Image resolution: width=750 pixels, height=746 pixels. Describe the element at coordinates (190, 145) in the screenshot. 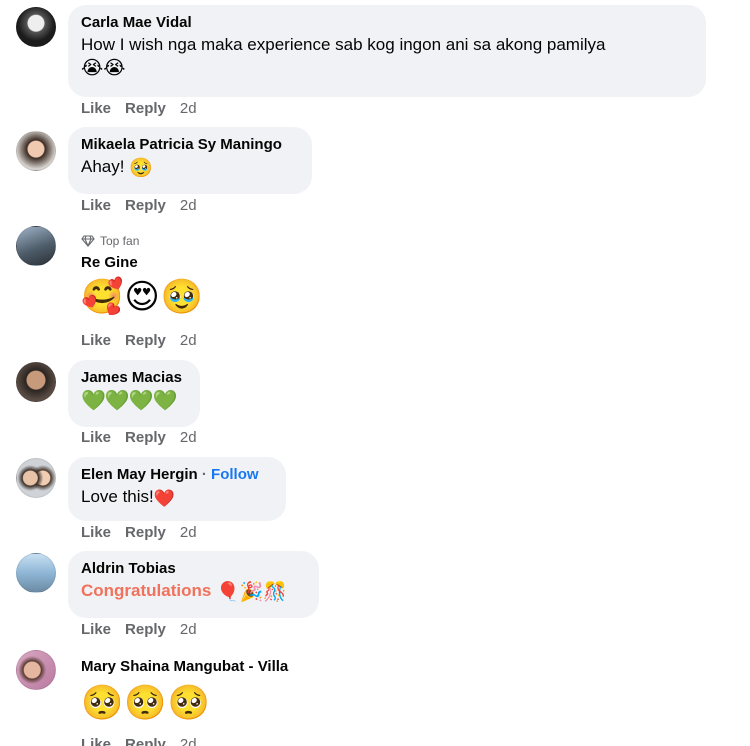

I see `commenter-name: Mikaela Patricia Sy Maningo` at that location.